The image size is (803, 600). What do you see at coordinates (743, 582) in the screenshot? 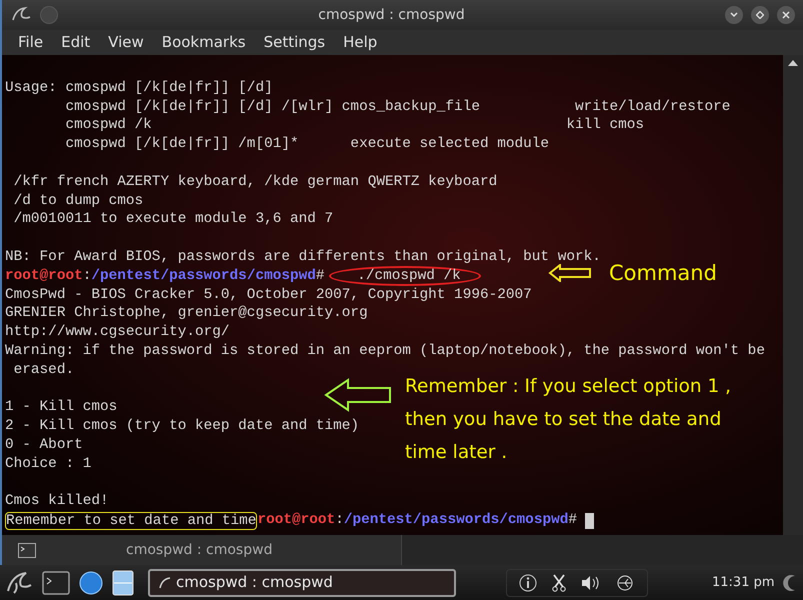
I see `clock: 11:31 pm` at bounding box center [743, 582].